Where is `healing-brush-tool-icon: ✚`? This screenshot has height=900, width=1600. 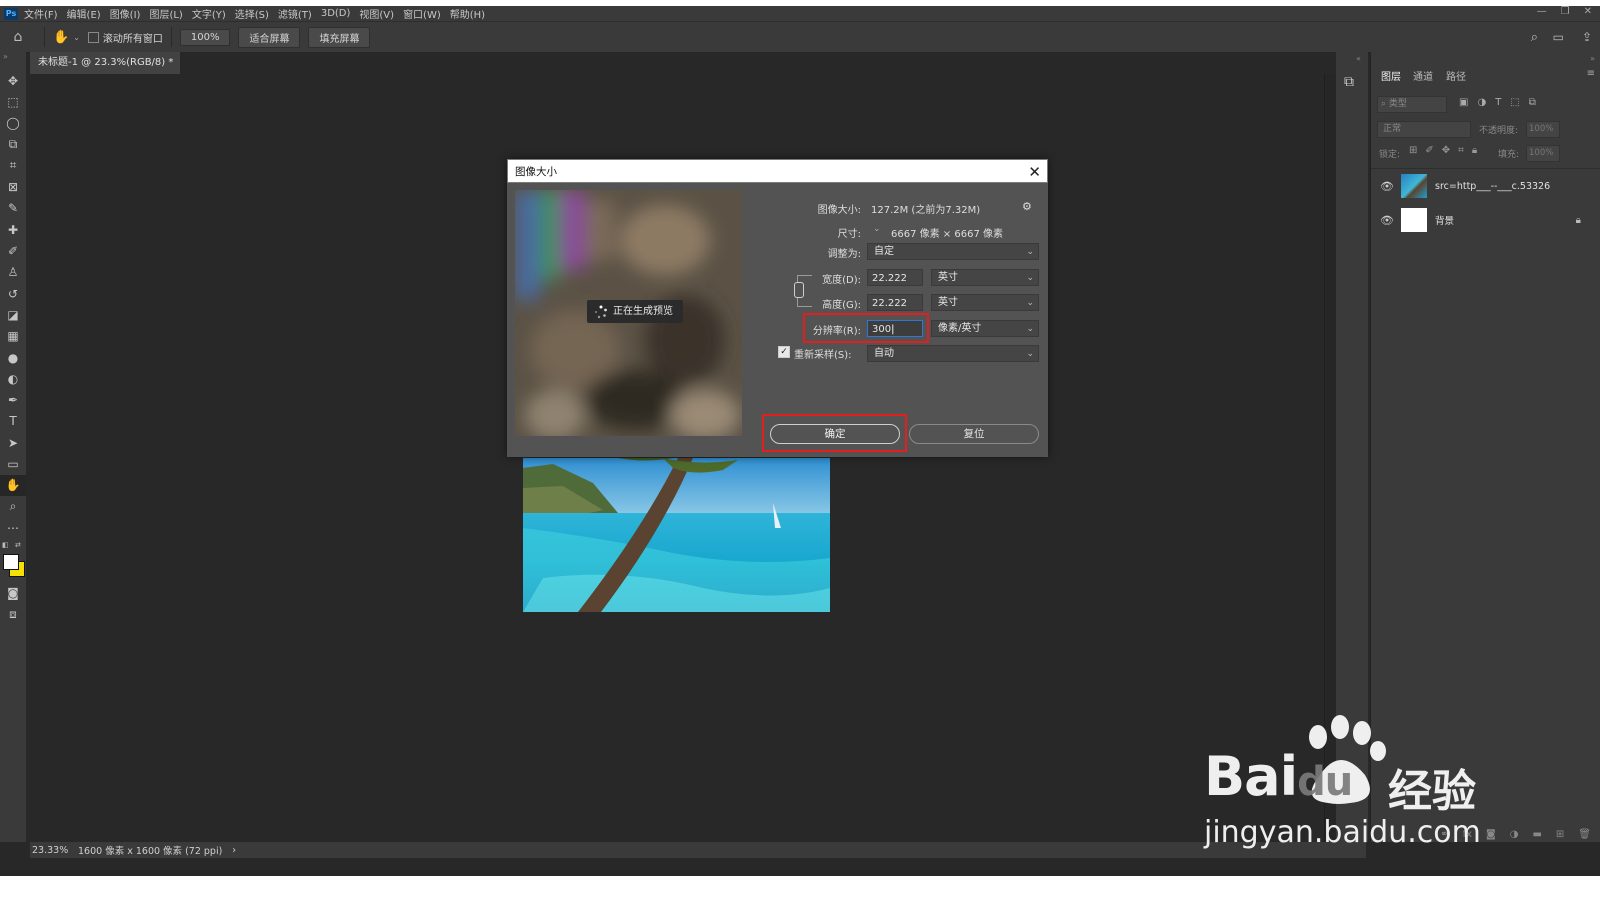
healing-brush-tool-icon: ✚ is located at coordinates (13, 229).